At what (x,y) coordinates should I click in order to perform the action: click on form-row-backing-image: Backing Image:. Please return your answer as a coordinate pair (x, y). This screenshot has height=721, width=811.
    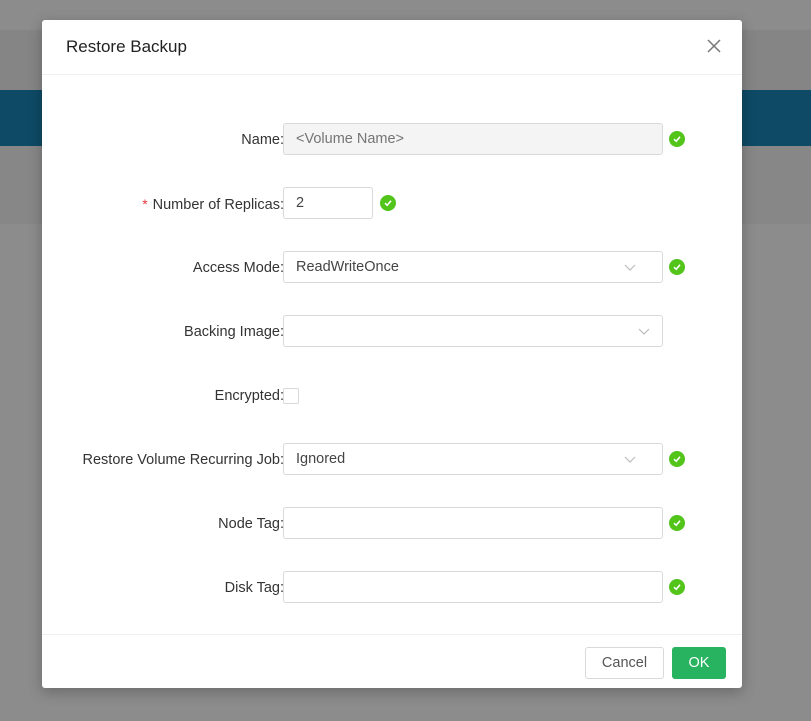
    Looking at the image, I should click on (392, 332).